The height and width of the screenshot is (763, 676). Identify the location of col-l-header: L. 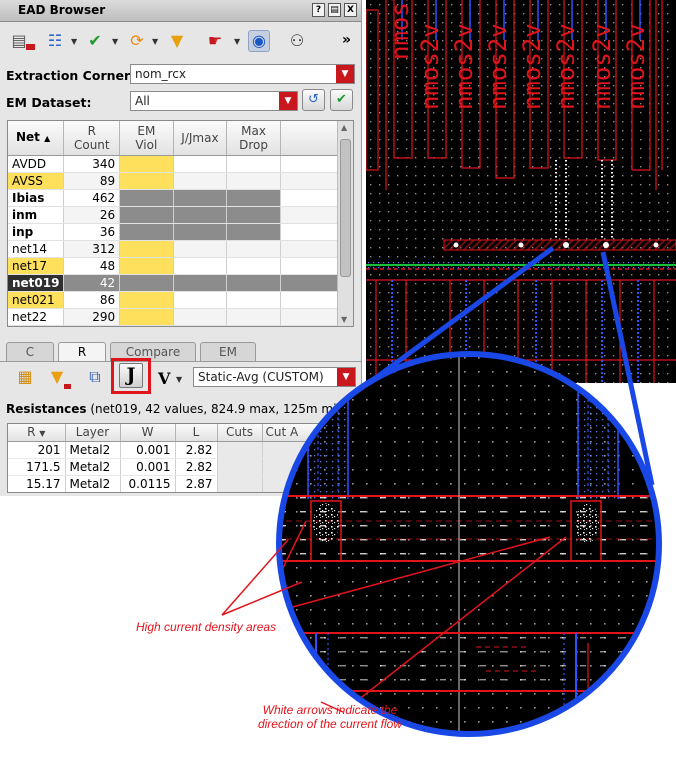
(196, 433).